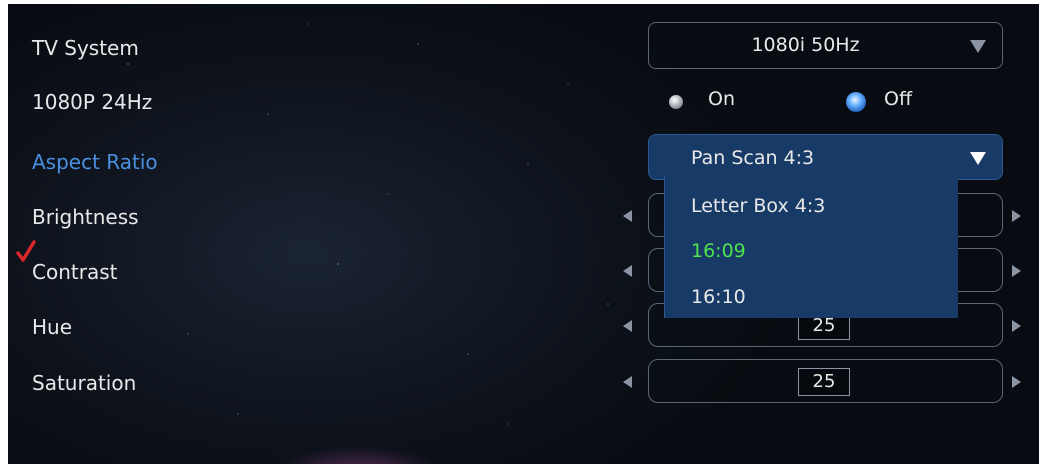 The image size is (1047, 464). What do you see at coordinates (805, 45) in the screenshot?
I see `tv-system-value: 1080i 50Hz` at bounding box center [805, 45].